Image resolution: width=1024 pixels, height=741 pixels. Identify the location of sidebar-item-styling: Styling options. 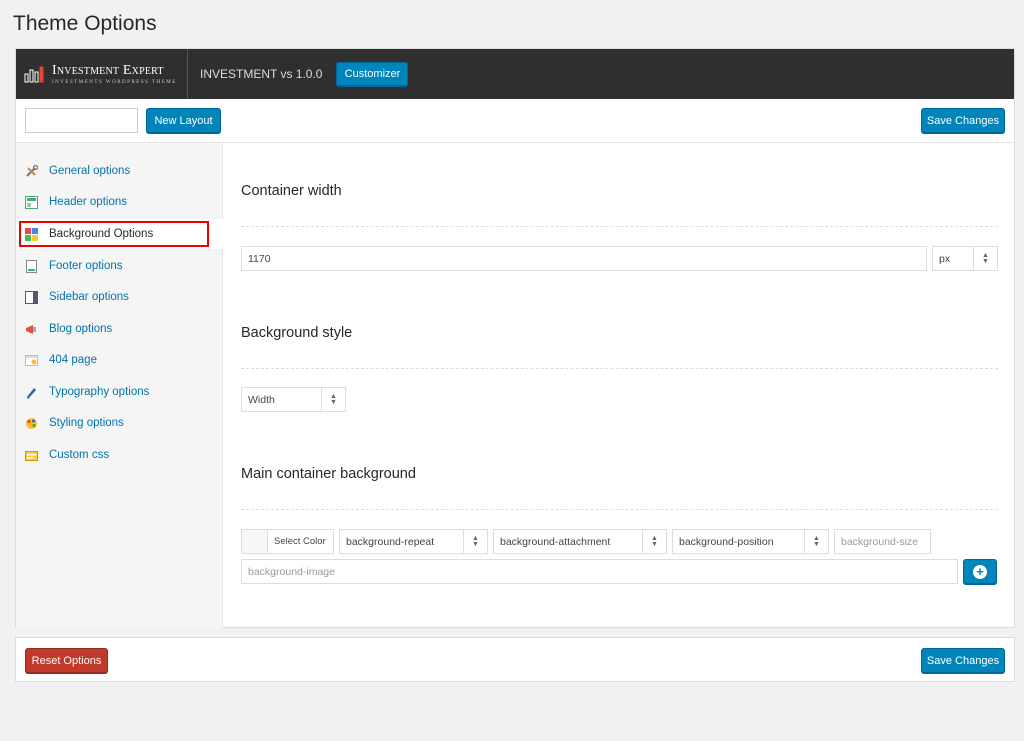
(119, 423).